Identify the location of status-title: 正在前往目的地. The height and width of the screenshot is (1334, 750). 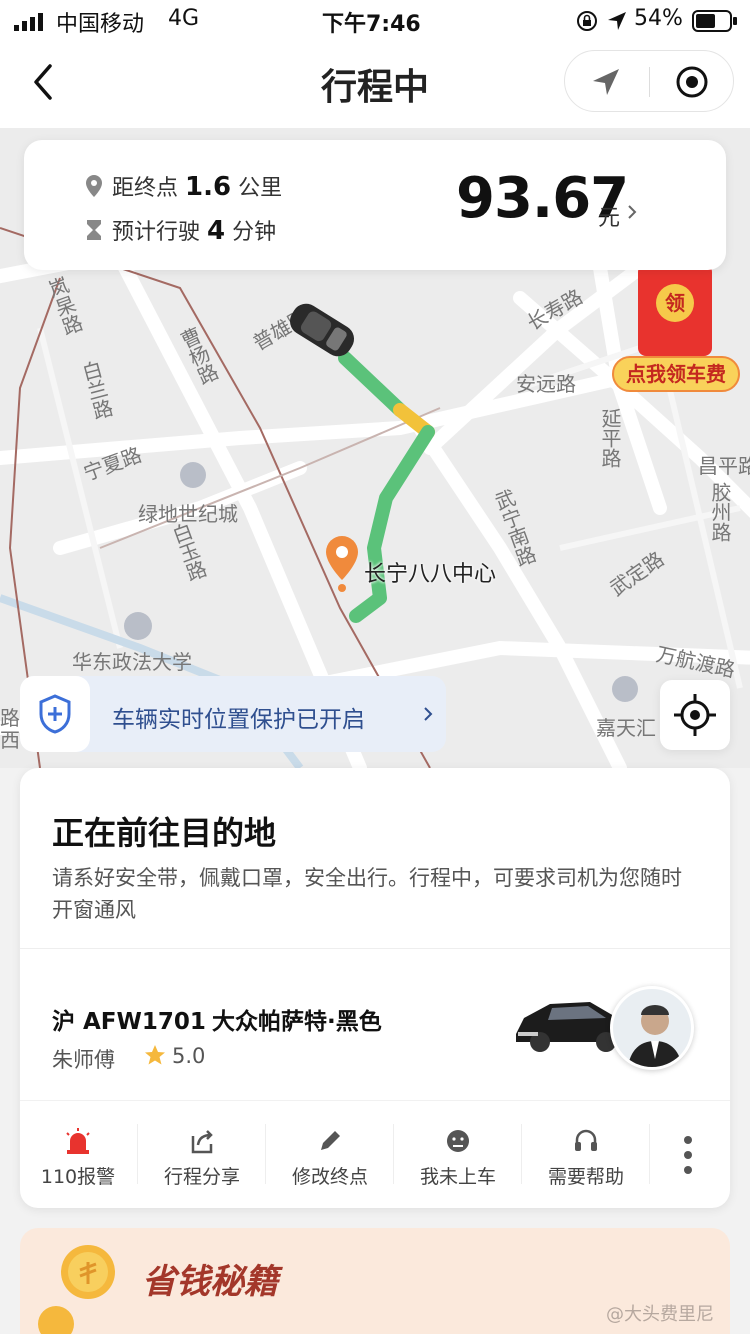
(164, 833).